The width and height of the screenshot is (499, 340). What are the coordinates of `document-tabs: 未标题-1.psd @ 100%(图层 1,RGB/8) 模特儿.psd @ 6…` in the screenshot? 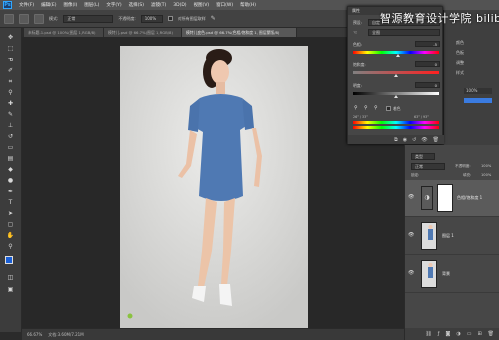 It's located at (186, 32).